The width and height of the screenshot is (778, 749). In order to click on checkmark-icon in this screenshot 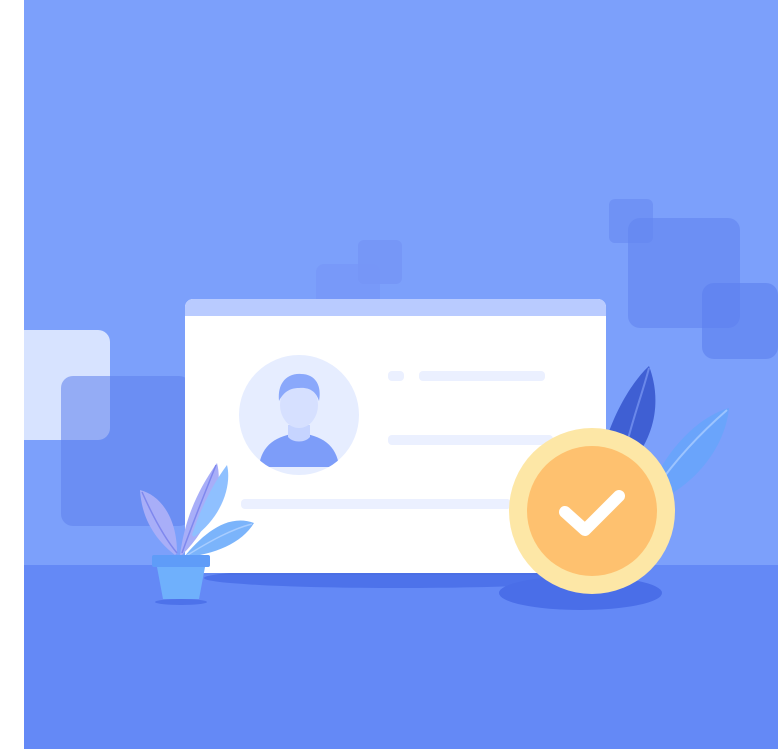, I will do `click(592, 513)`.